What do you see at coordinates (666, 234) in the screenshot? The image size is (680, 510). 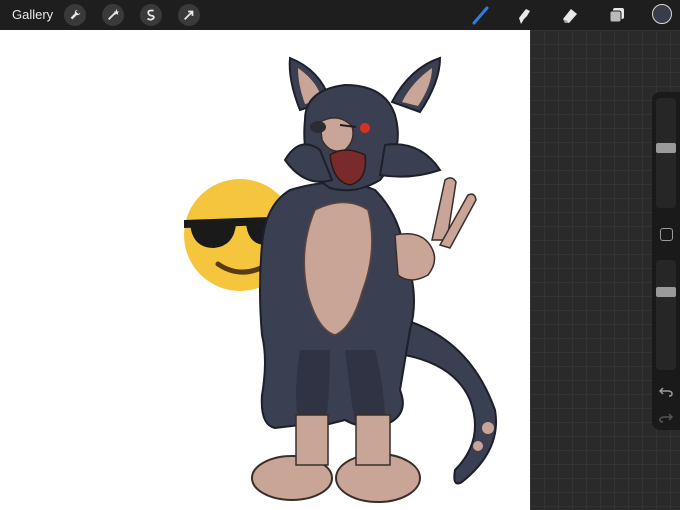 I see `square-icon` at bounding box center [666, 234].